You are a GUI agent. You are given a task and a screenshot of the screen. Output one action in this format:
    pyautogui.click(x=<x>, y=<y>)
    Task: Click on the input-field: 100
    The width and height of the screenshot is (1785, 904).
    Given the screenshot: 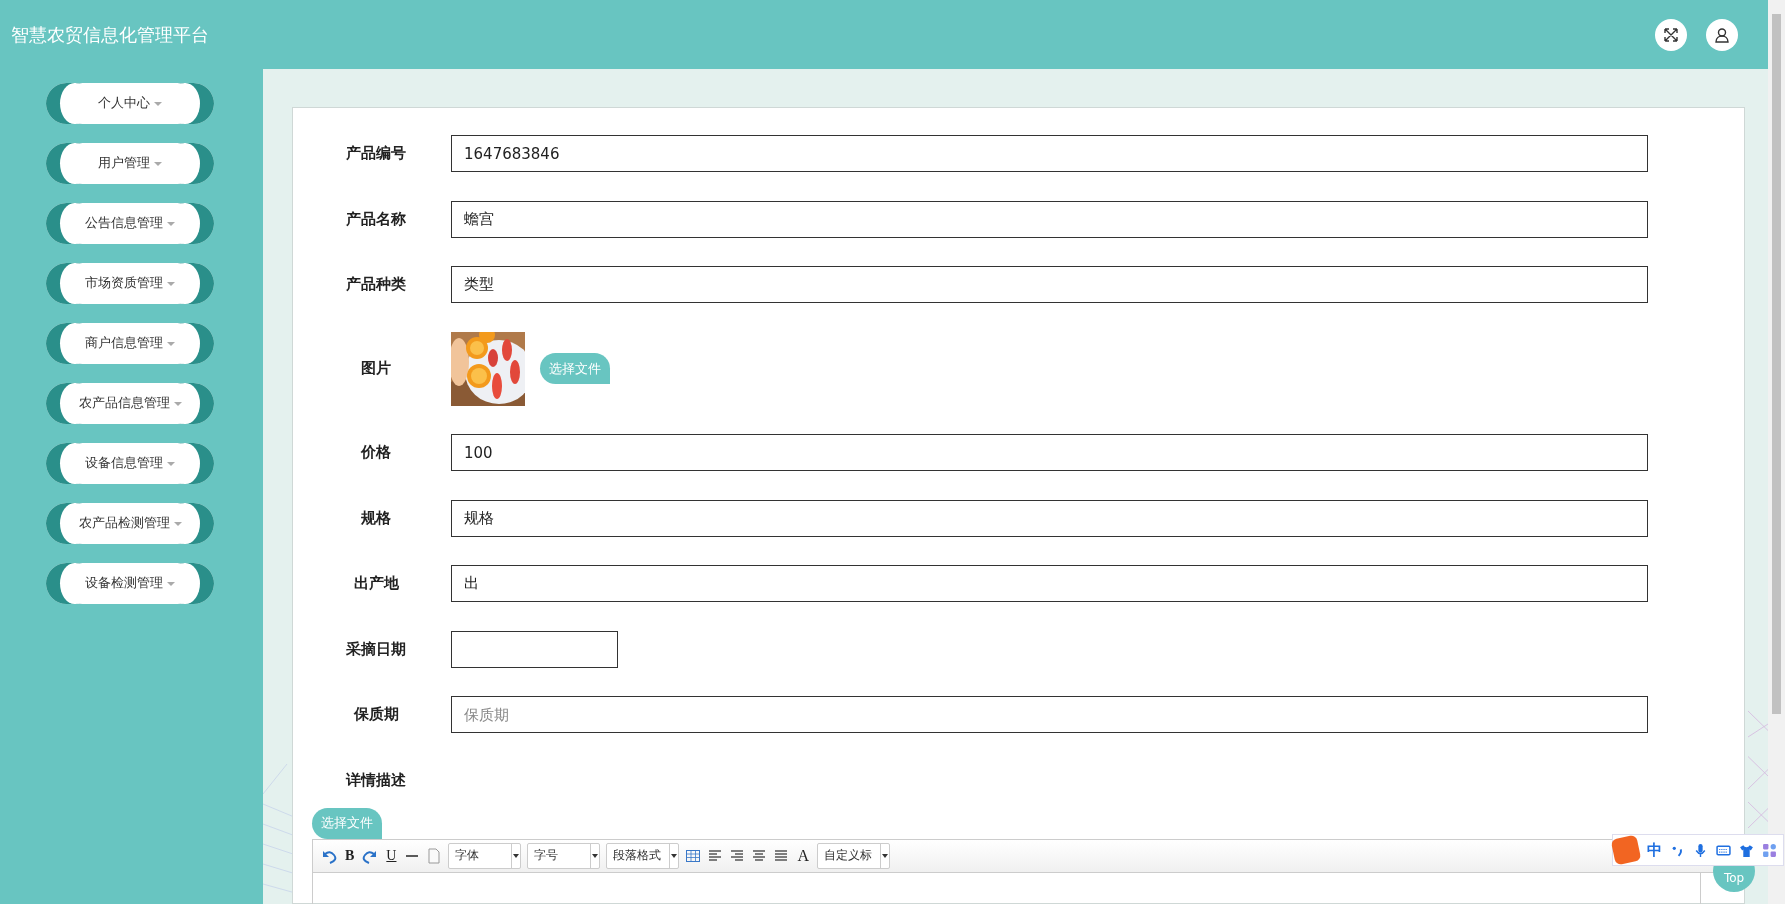 What is the action you would take?
    pyautogui.click(x=1049, y=452)
    